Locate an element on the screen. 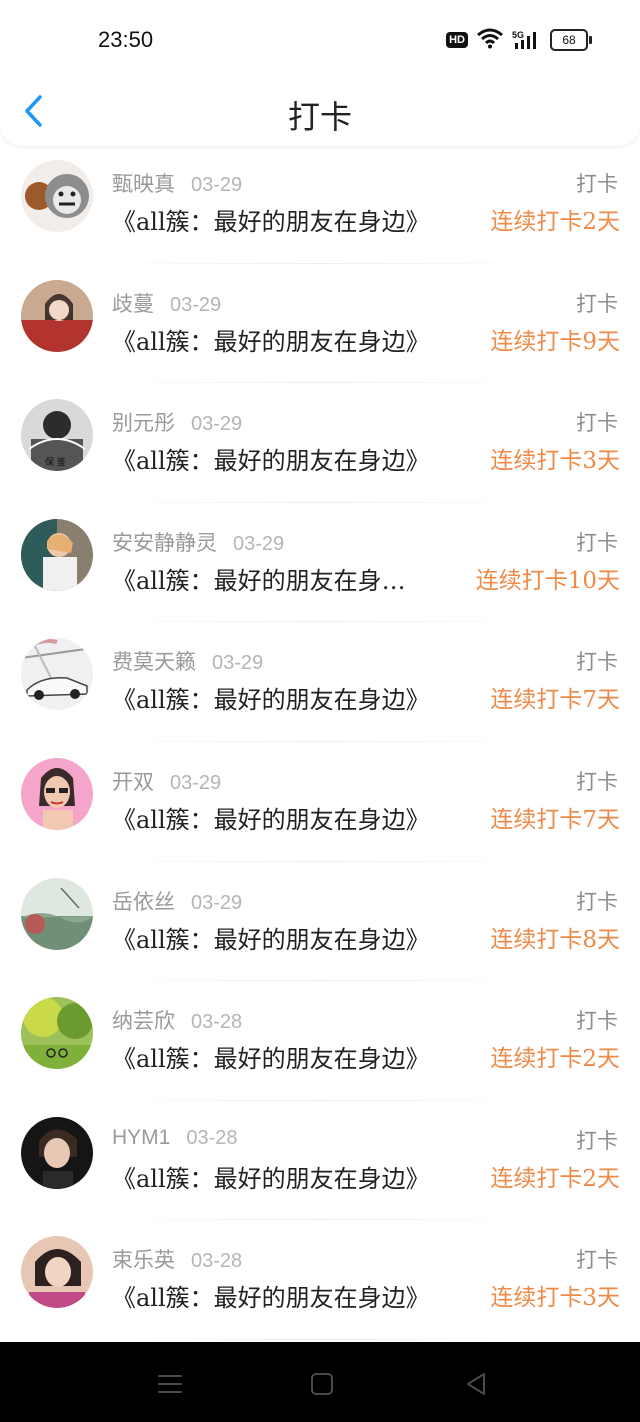 The height and width of the screenshot is (1422, 640). home-button is located at coordinates (322, 1384).